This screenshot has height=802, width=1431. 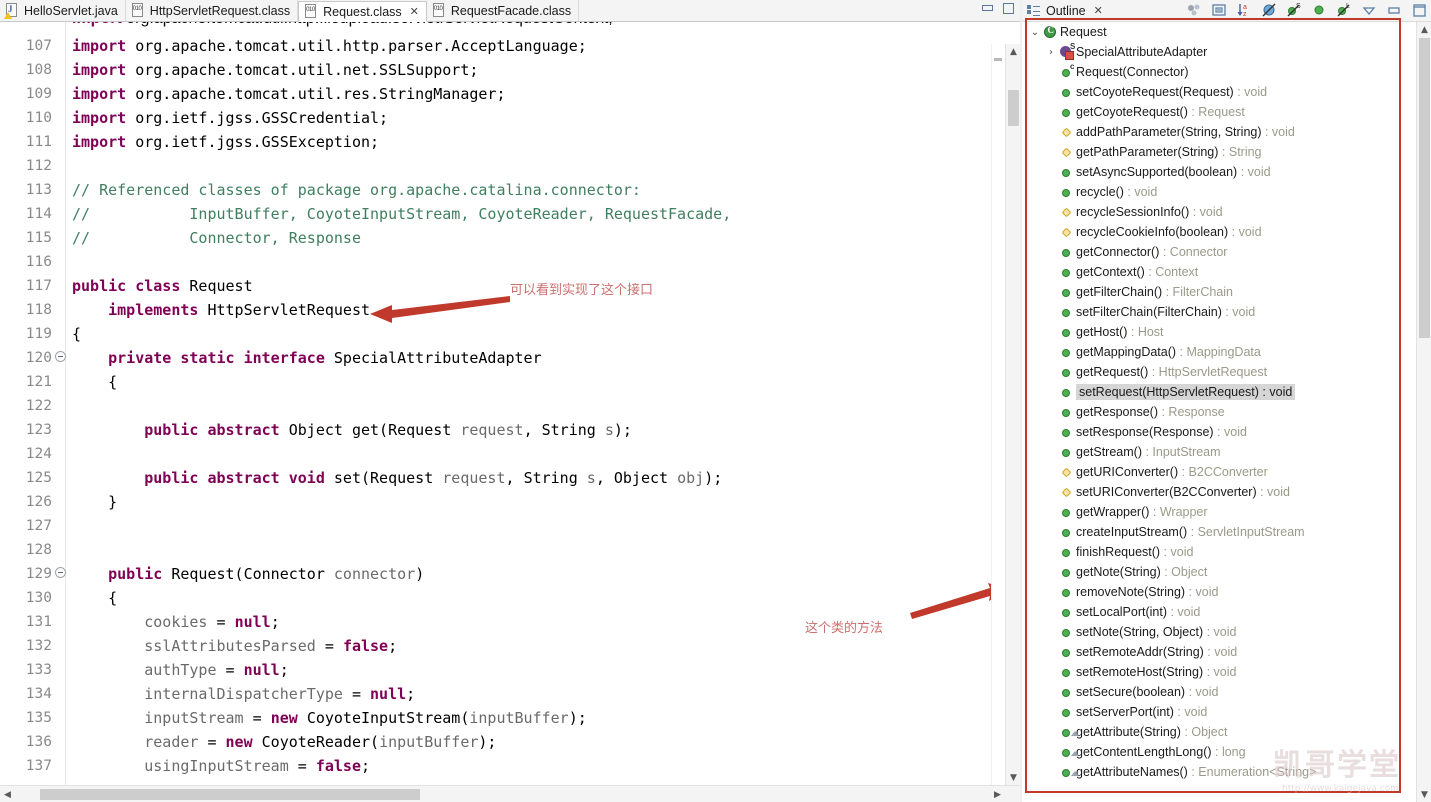 What do you see at coordinates (1226, 52) in the screenshot?
I see `outline-item: › S SpecialAttributeAdapter` at bounding box center [1226, 52].